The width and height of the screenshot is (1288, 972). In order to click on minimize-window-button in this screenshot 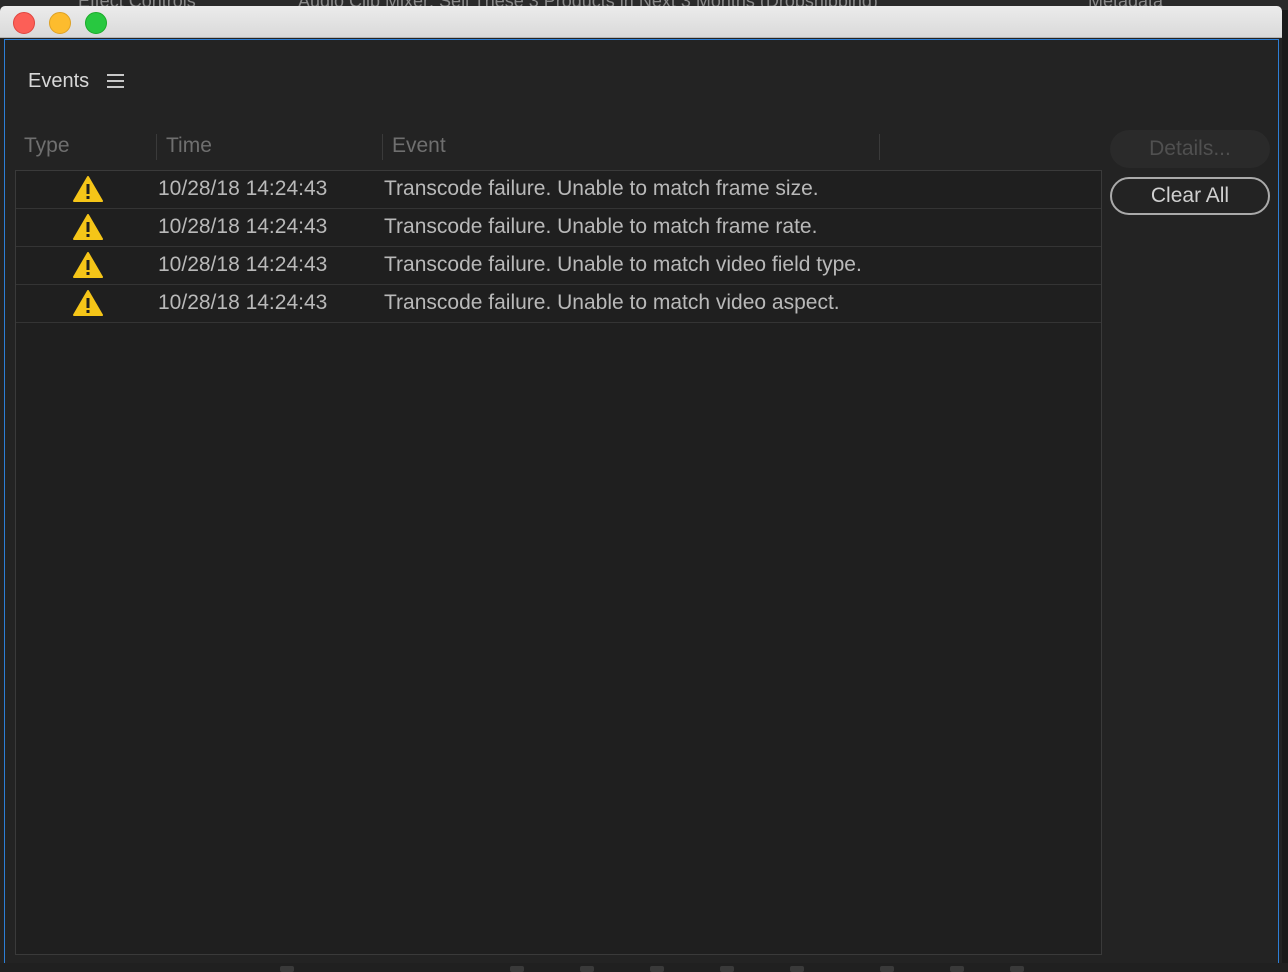, I will do `click(60, 23)`.